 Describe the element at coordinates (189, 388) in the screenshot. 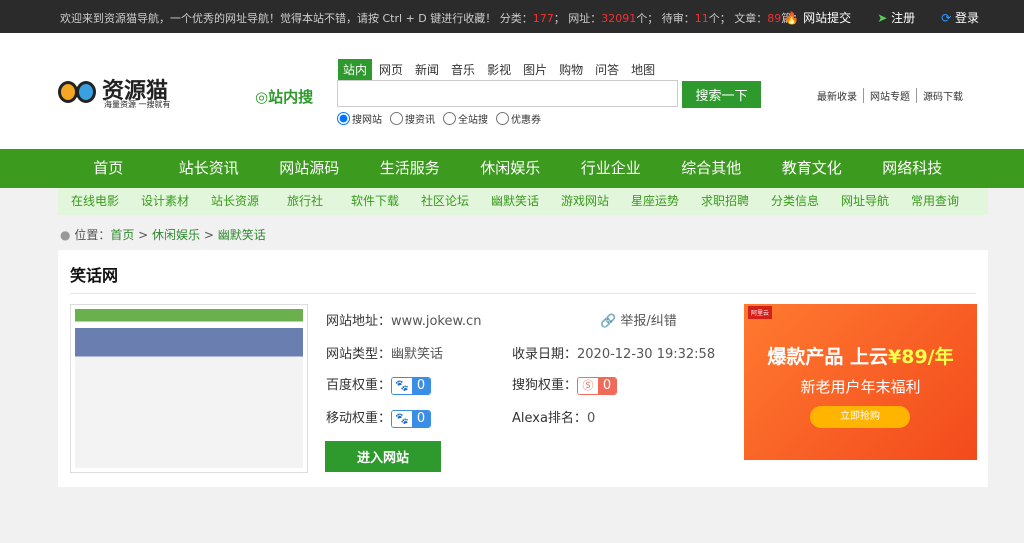

I see `site-screenshot` at that location.